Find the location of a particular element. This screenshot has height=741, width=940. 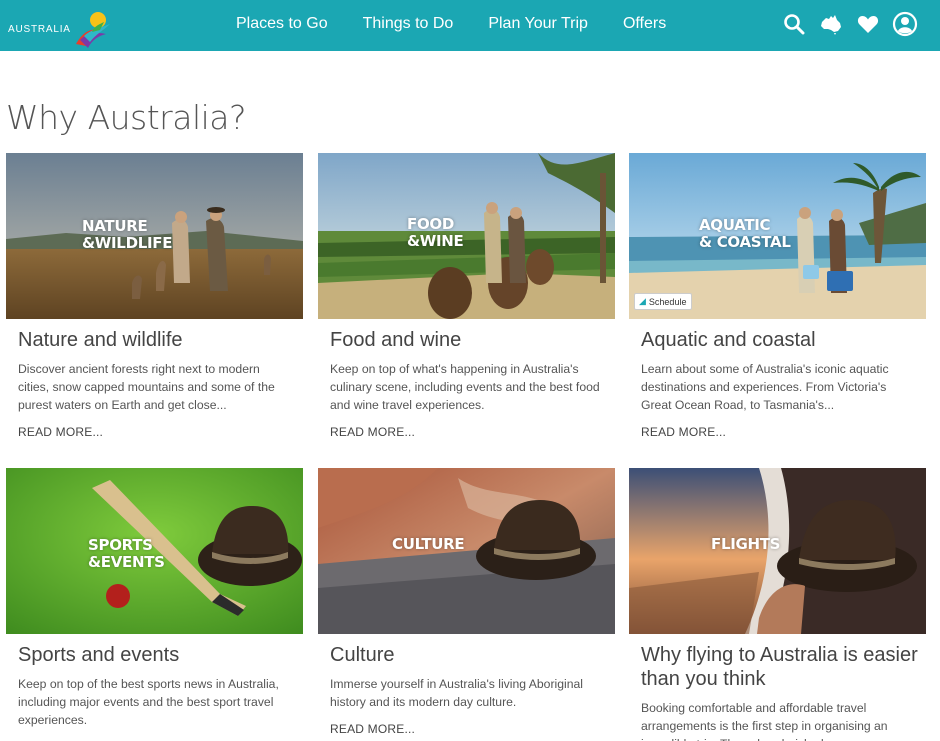

card-image-label: FOOD &WINE is located at coordinates (435, 232).